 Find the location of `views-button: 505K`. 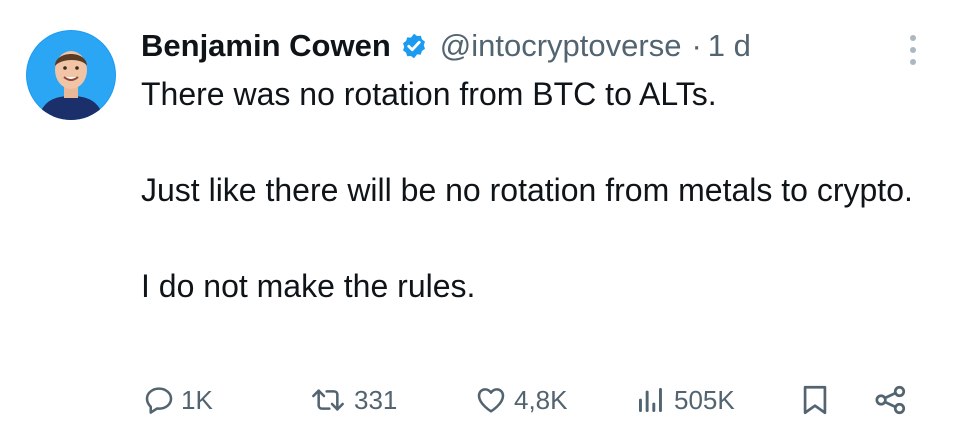

views-button: 505K is located at coordinates (684, 400).